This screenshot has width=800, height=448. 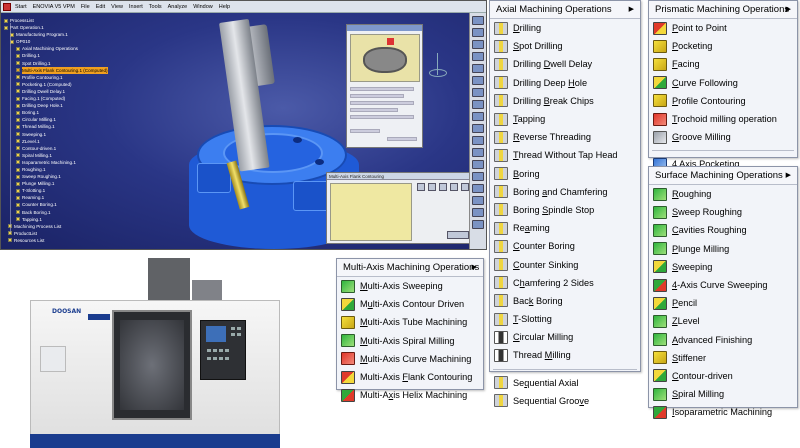 I want to click on tree-node: Counter Boring.1, so click(x=104, y=204).